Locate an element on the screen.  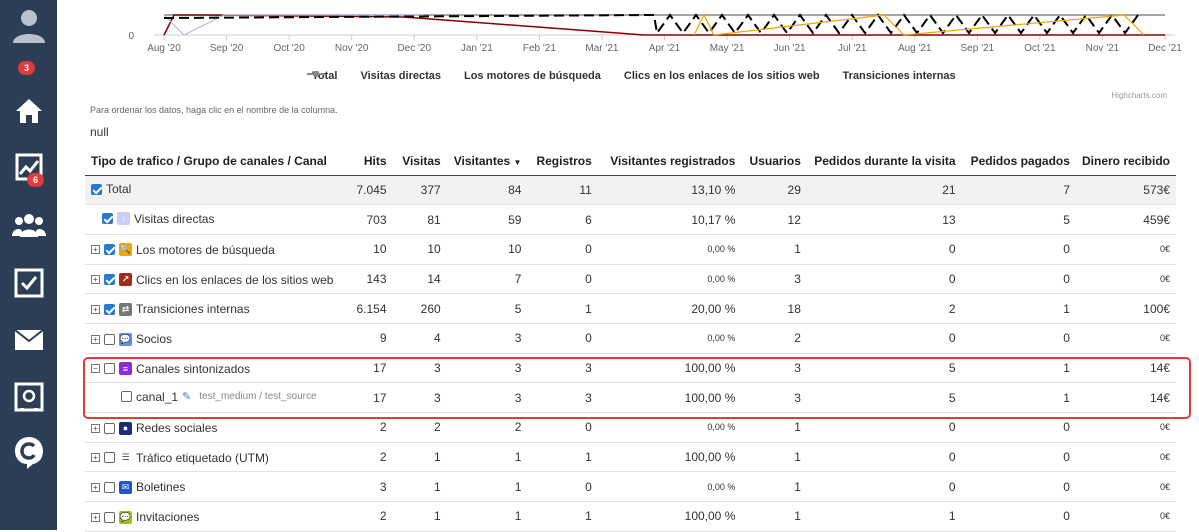
home-icon is located at coordinates (28, 111).